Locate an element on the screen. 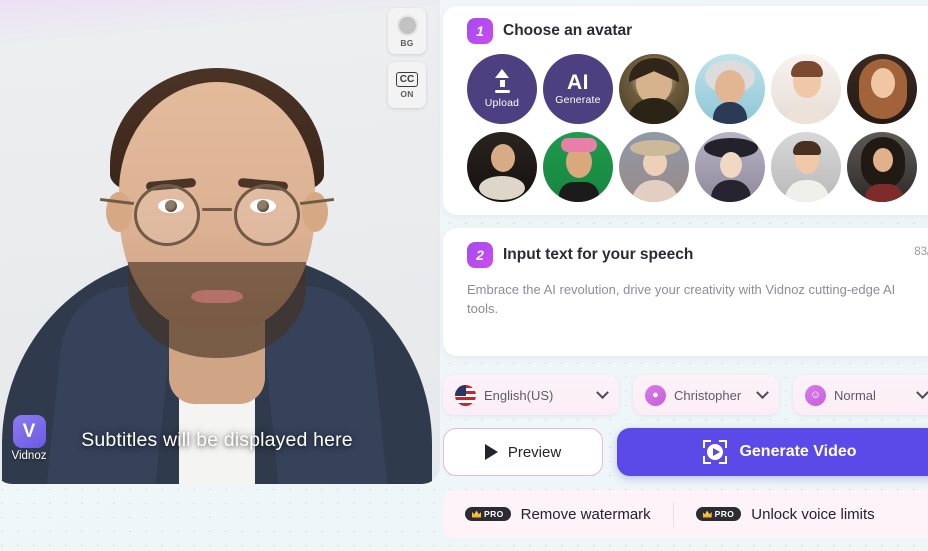  remove-watermark-button: PRO Remove watermark is located at coordinates (558, 514).